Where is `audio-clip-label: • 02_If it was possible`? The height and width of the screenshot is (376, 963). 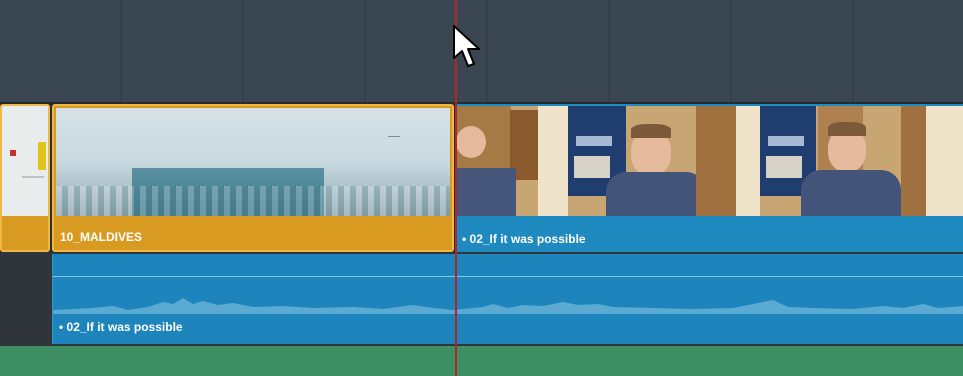
audio-clip-label: • 02_If it was possible is located at coordinates (121, 327).